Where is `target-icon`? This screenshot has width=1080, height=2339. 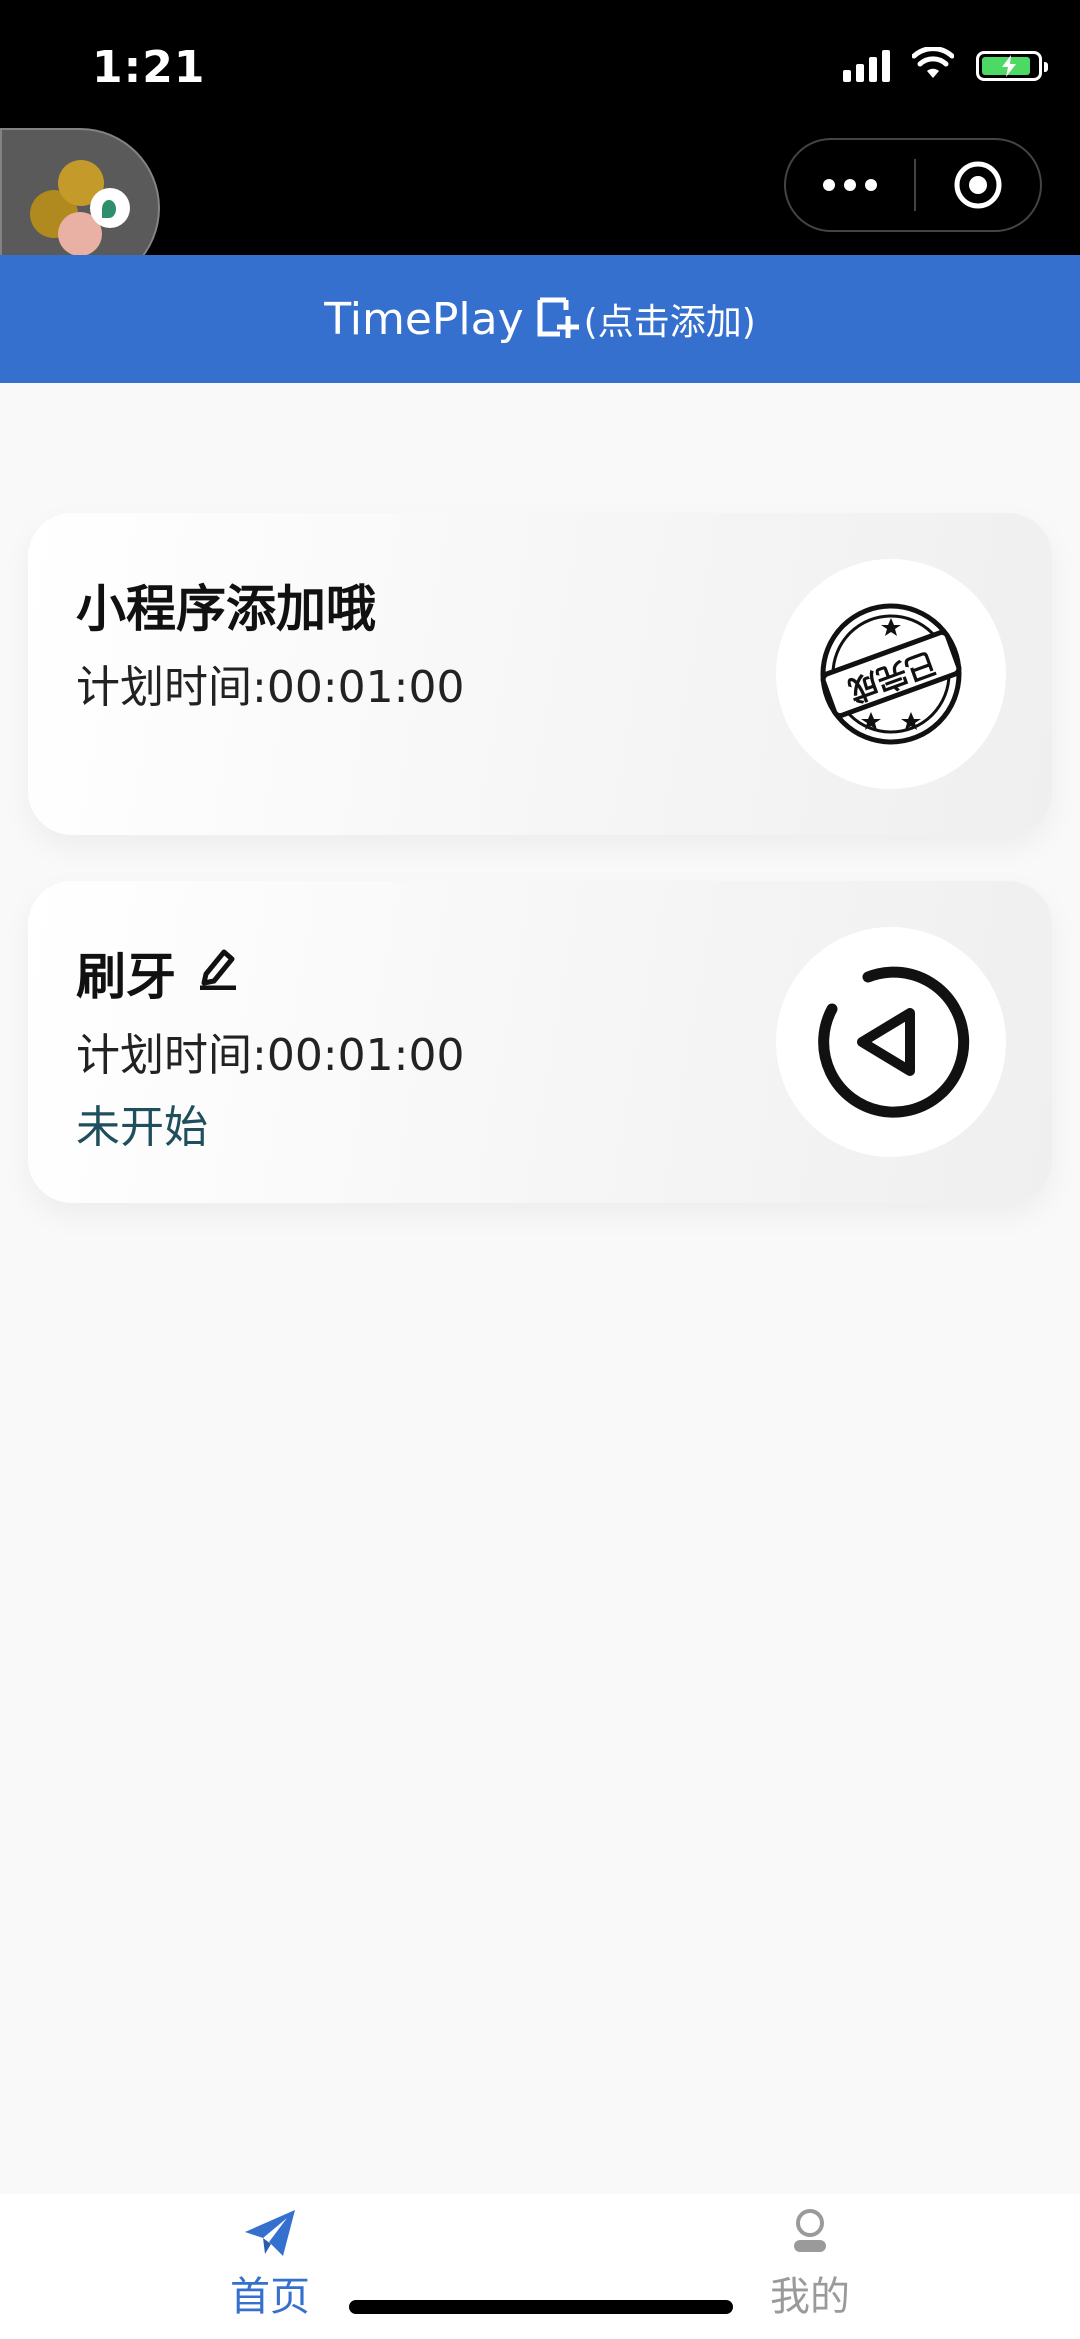 target-icon is located at coordinates (978, 185).